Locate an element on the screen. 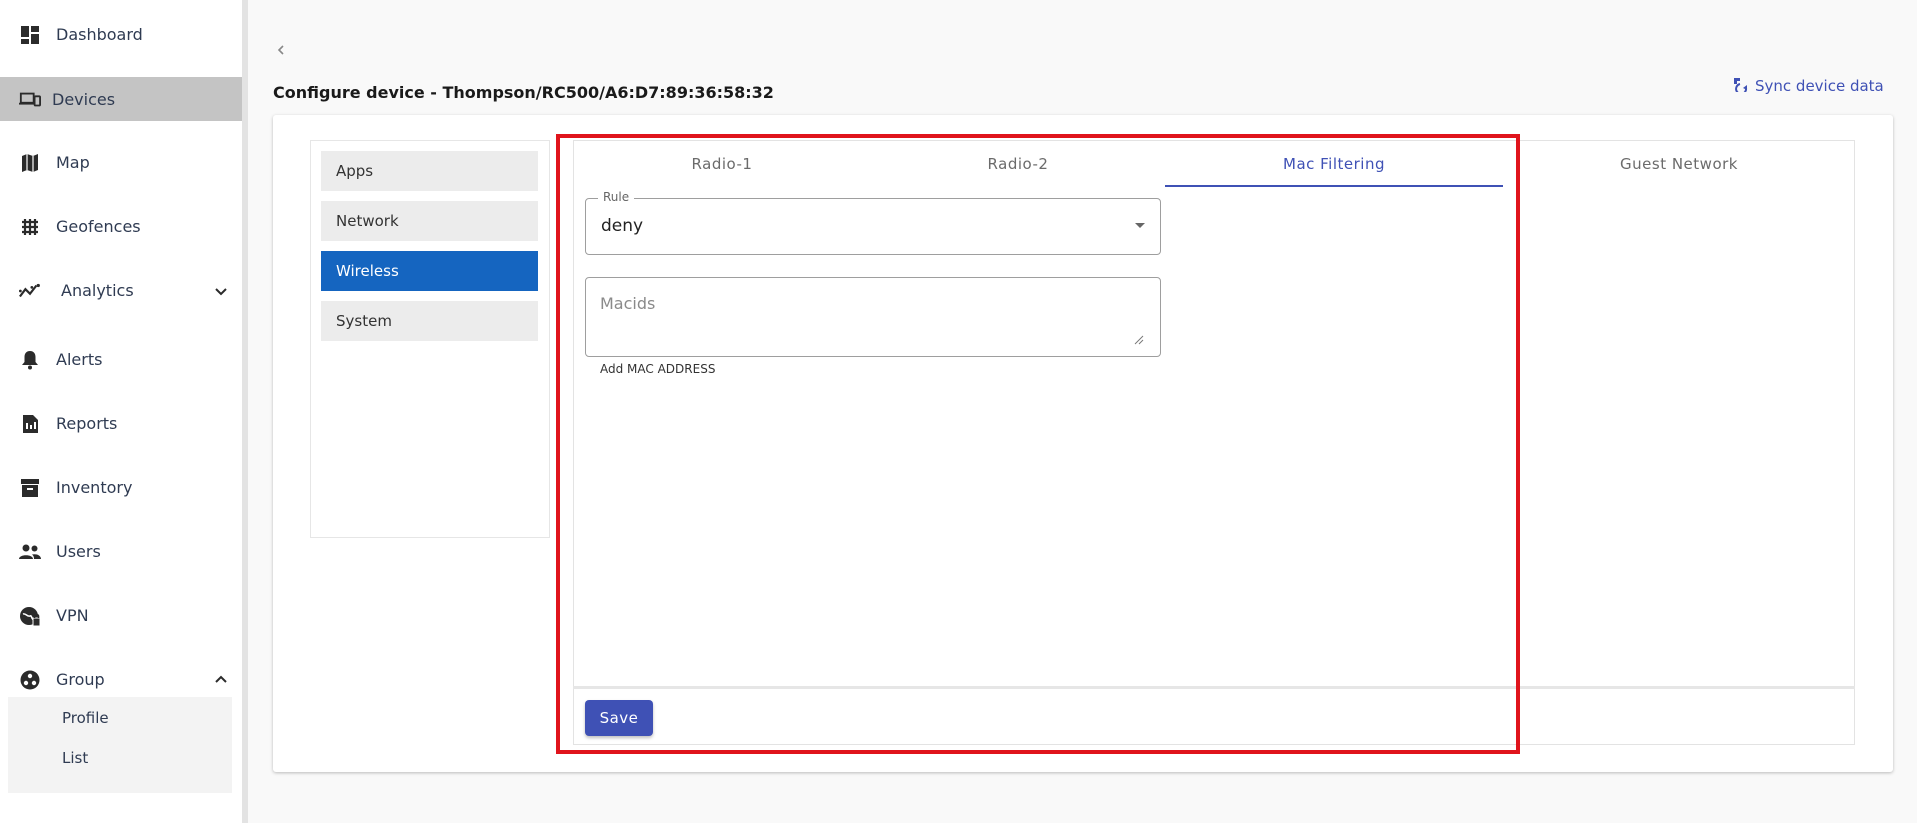 This screenshot has height=823, width=1917. sidebar-item-geofences: Geofences is located at coordinates (121, 226).